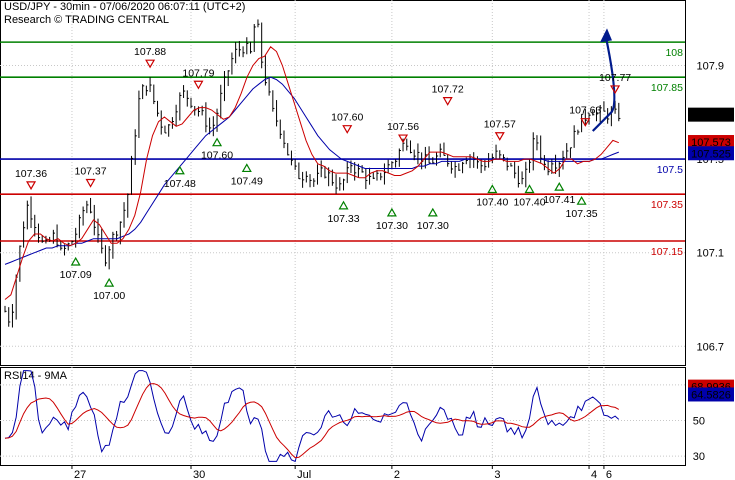  Describe the element at coordinates (80, 474) in the screenshot. I see `x-tick-label: 27` at that location.